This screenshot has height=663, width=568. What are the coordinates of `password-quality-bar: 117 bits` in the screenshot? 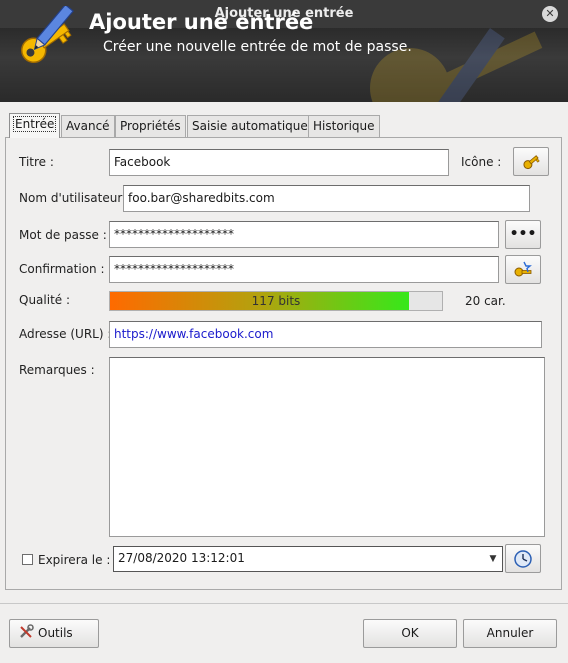 It's located at (276, 301).